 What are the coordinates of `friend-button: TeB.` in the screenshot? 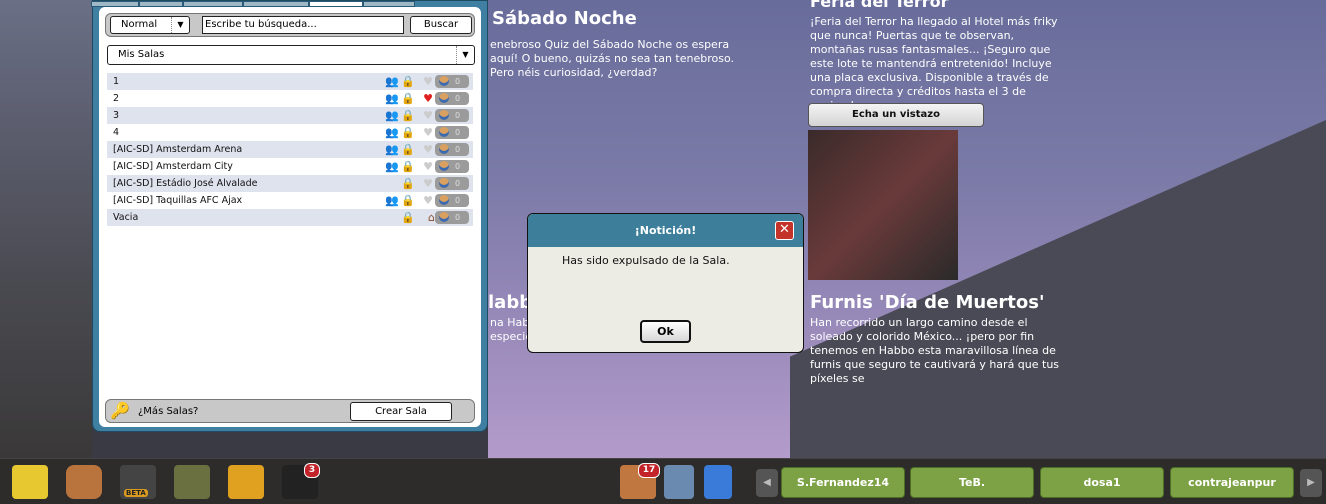 It's located at (972, 482).